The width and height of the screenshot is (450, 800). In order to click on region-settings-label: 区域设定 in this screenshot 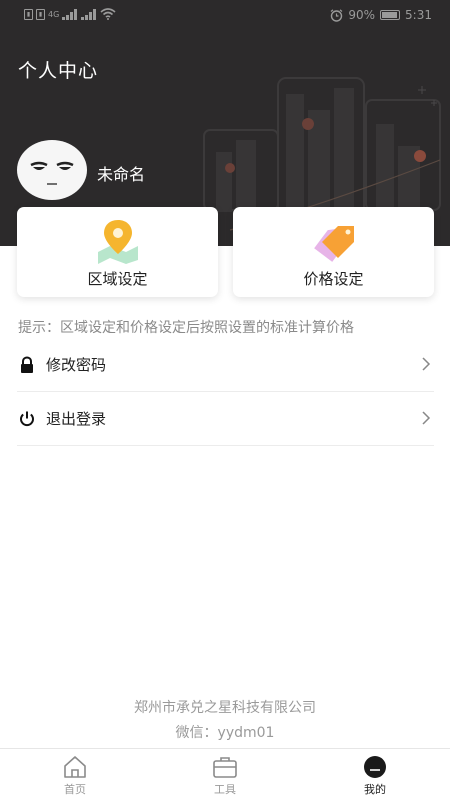, I will do `click(117, 279)`.